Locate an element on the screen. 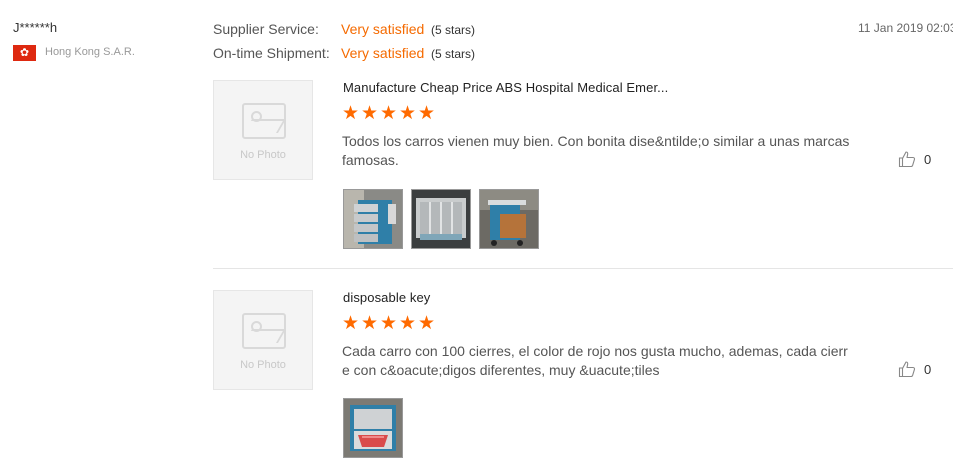  review-text-line: famosas. is located at coordinates (370, 160).